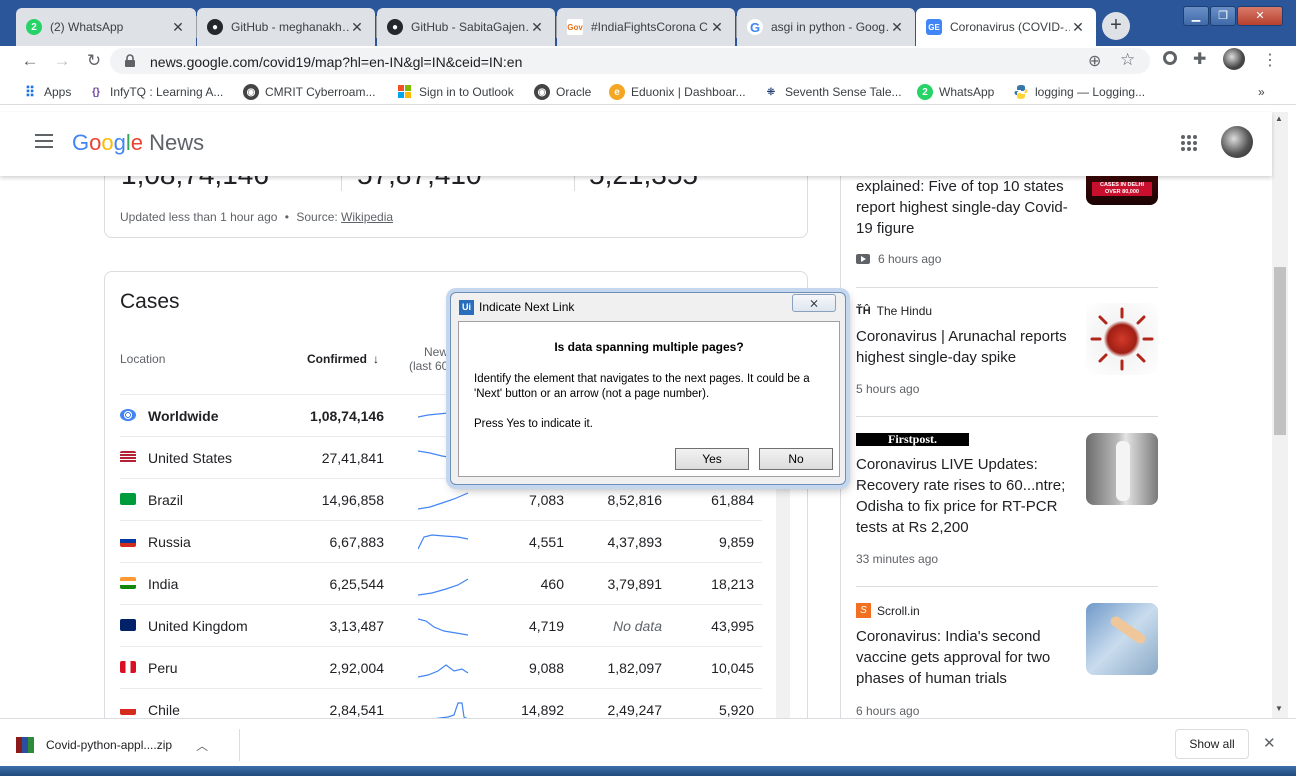 This screenshot has width=1296, height=776. Describe the element at coordinates (347, 416) in the screenshot. I see `confirmed-value: 1,08,74,146` at that location.